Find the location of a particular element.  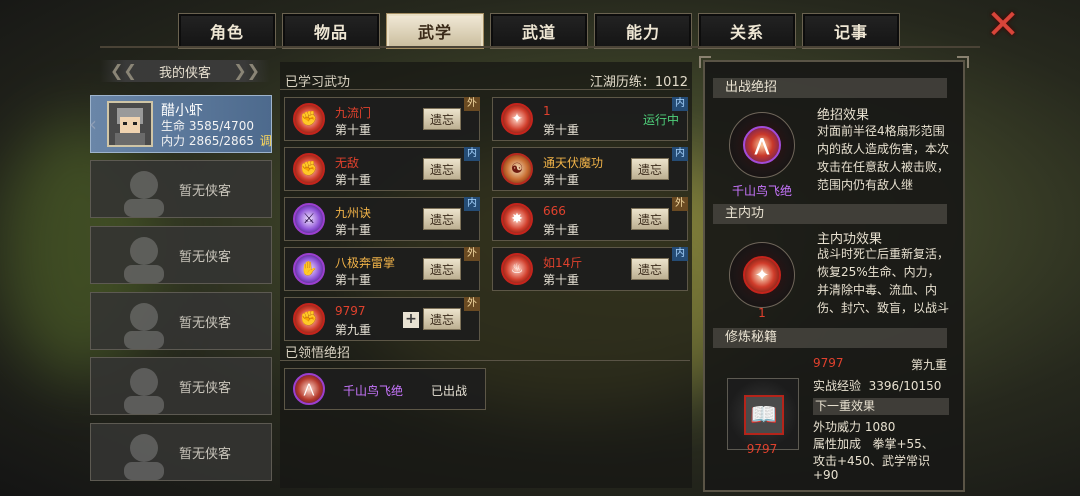

jianghu-experience: 江湖历练：1012 is located at coordinates (638, 82).